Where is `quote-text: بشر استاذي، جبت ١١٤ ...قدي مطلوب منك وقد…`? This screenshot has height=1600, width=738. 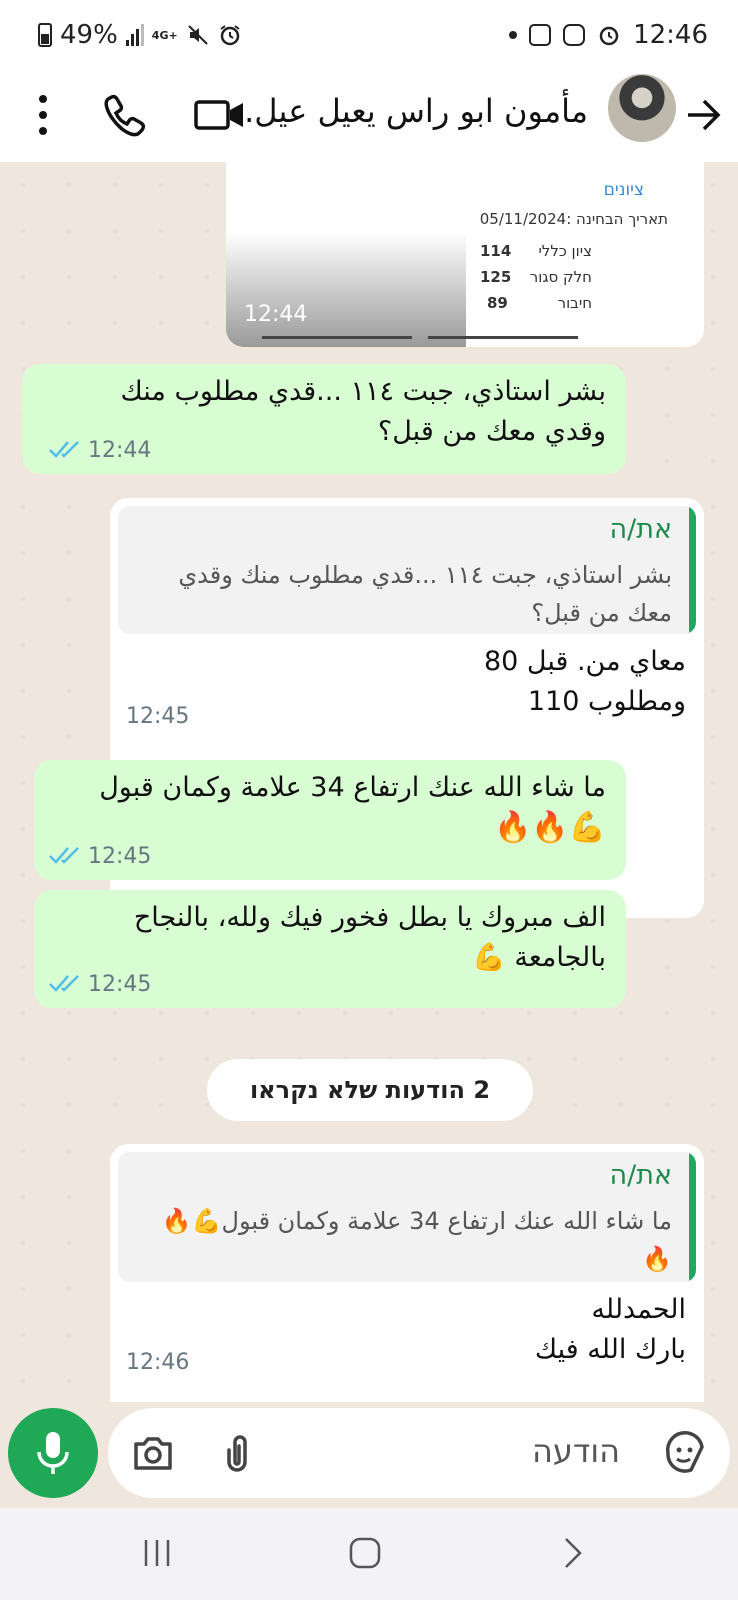
quote-text: بشر استاذي، جبت ١١٤ ...قدي مطلوب منك وقد… is located at coordinates (425, 594).